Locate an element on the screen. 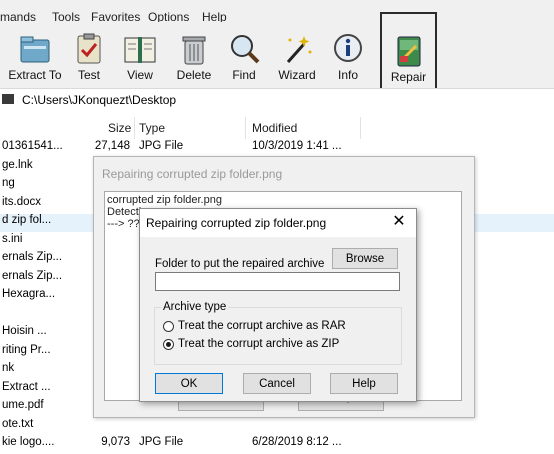  file-row: ote.txt is located at coordinates (277, 427).